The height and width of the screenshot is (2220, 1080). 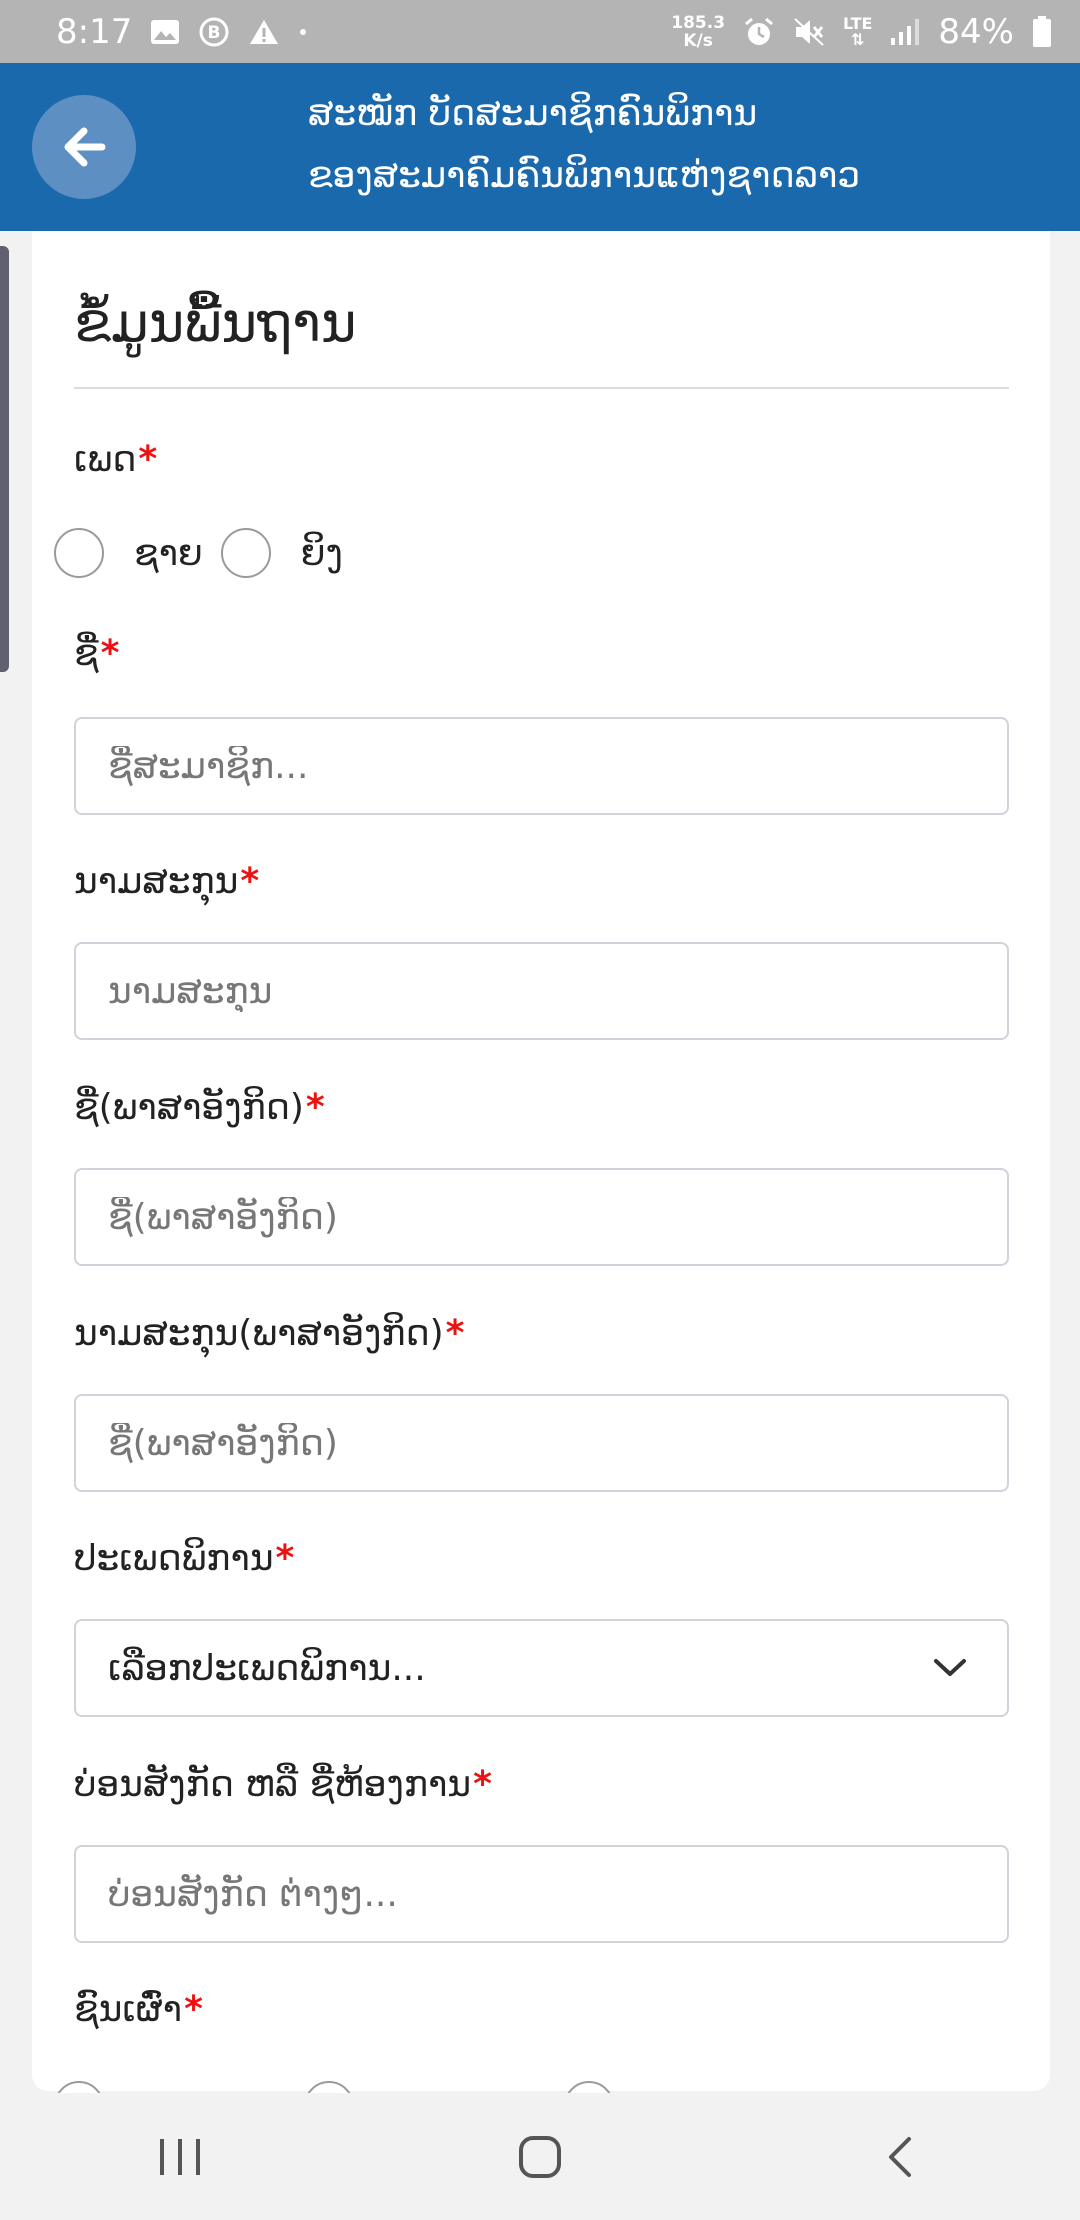 I want to click on home-icon, so click(x=540, y=2156).